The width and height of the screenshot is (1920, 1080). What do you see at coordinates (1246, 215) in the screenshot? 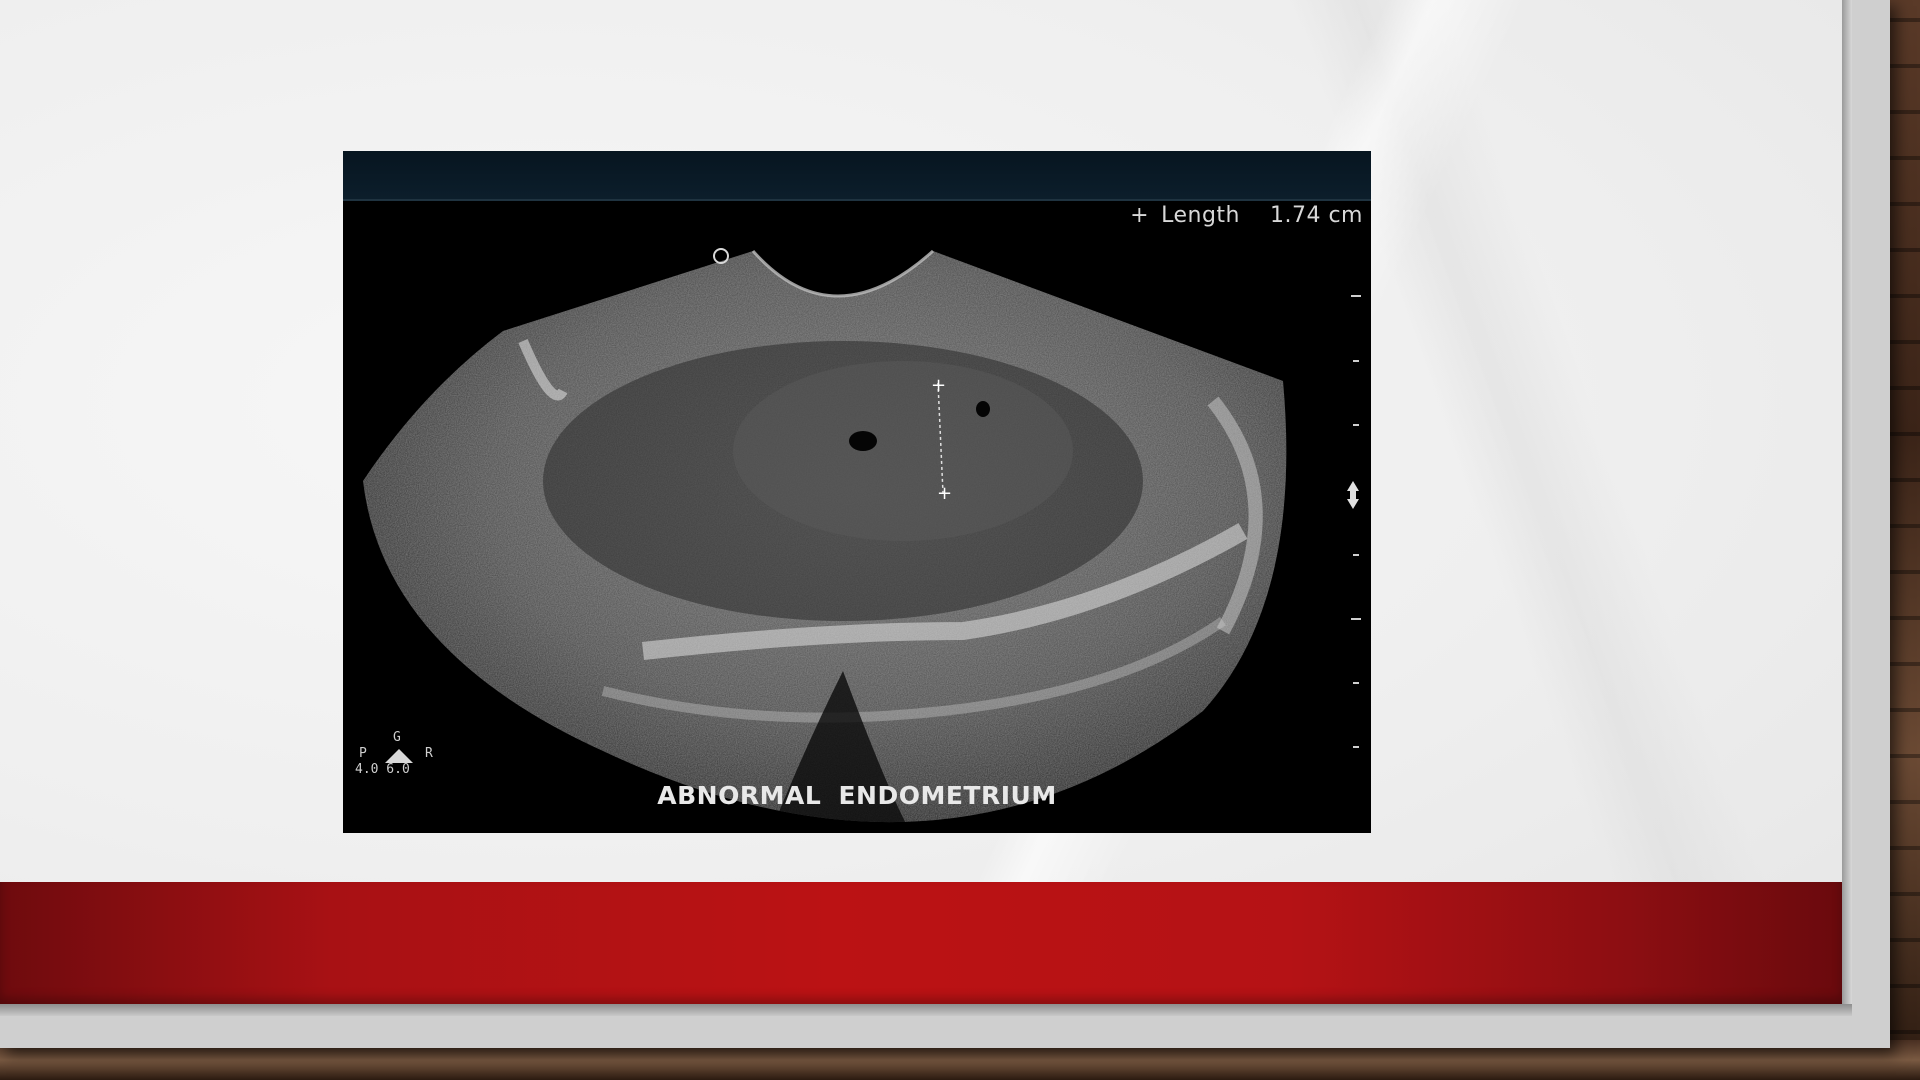
I see `length-measurement: + Length 1.74 cm` at bounding box center [1246, 215].